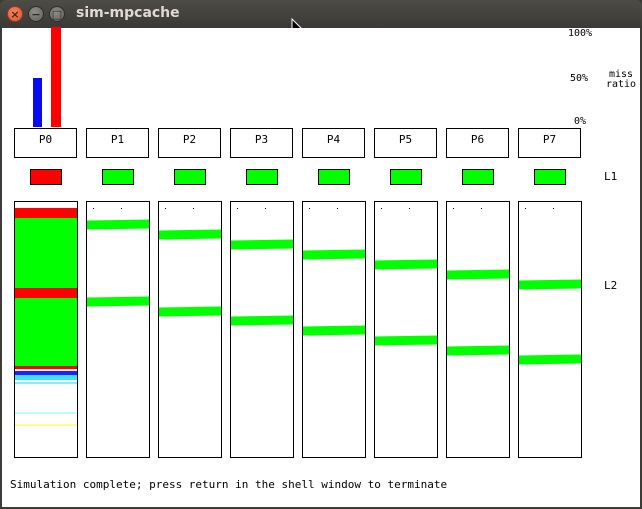 The height and width of the screenshot is (509, 642). I want to click on processor-box-p1: P1, so click(117, 143).